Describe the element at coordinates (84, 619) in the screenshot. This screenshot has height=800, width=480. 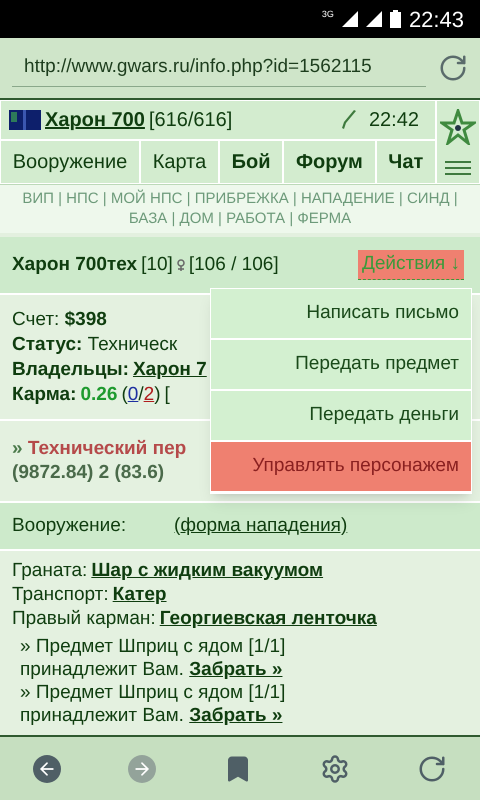
I see `equipment-label: Правый карман:` at that location.